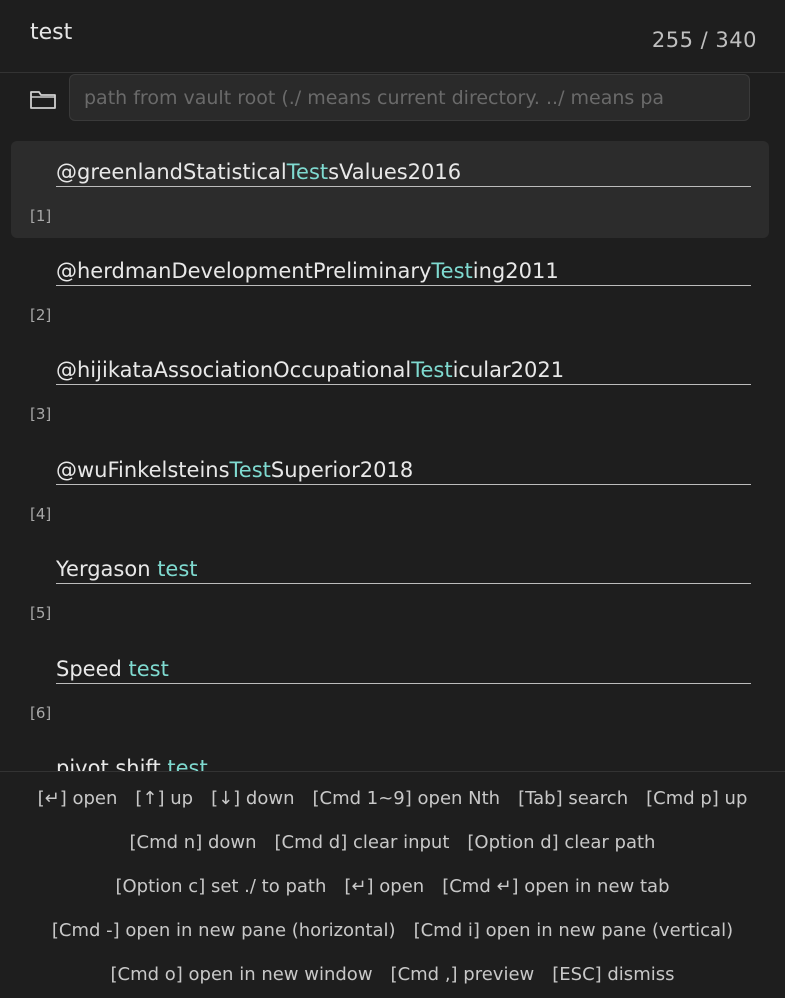 The height and width of the screenshot is (998, 785). I want to click on hint-new-window: [Cmd o] open in new window, so click(241, 974).